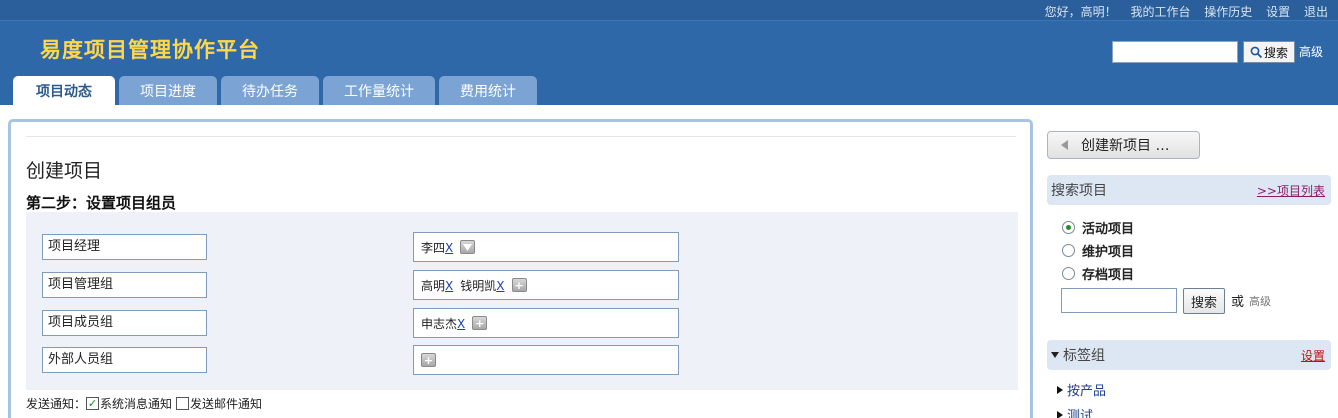 The width and height of the screenshot is (1338, 418). Describe the element at coordinates (124, 285) in the screenshot. I see `role-label-management-group: 项目管理组` at that location.